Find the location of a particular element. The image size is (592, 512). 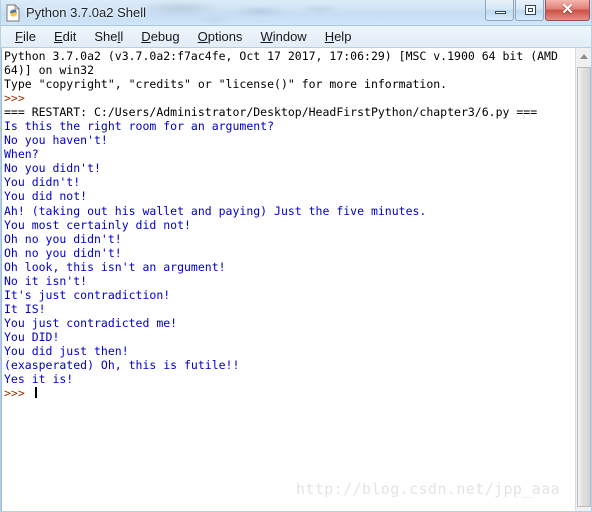

shell-line: Oh look, this isn't an argument! is located at coordinates (115, 266).